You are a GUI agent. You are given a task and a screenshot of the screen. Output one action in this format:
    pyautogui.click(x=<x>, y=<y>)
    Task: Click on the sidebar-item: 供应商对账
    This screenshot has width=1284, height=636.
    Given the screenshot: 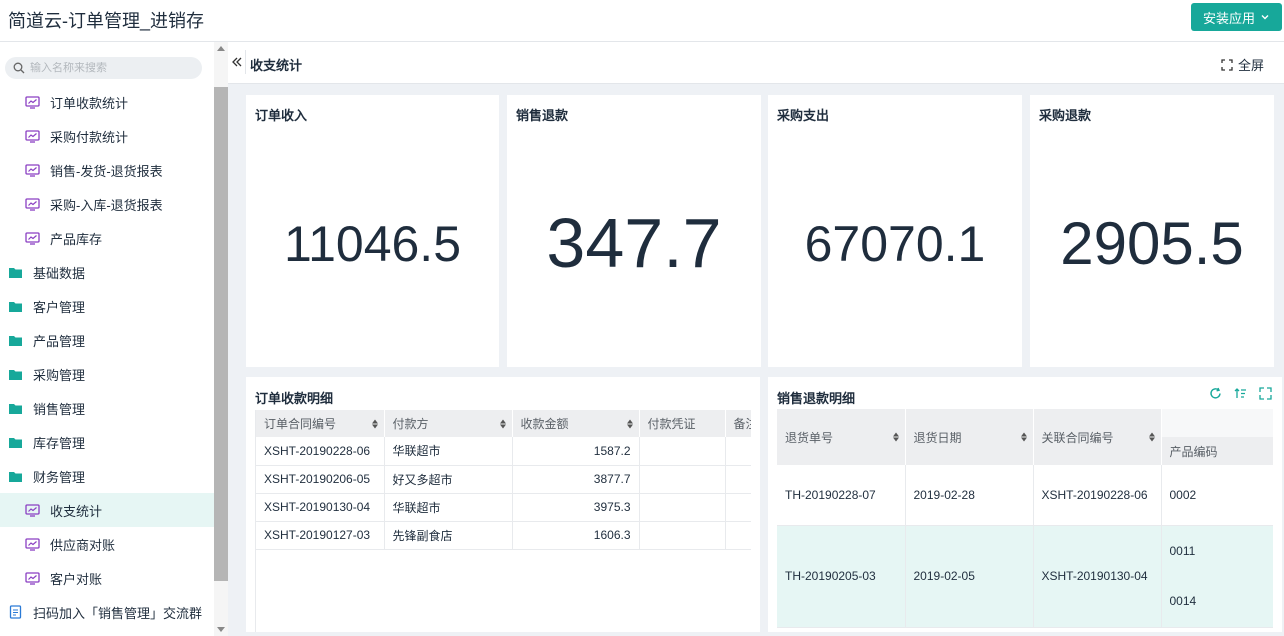 What is the action you would take?
    pyautogui.click(x=107, y=544)
    